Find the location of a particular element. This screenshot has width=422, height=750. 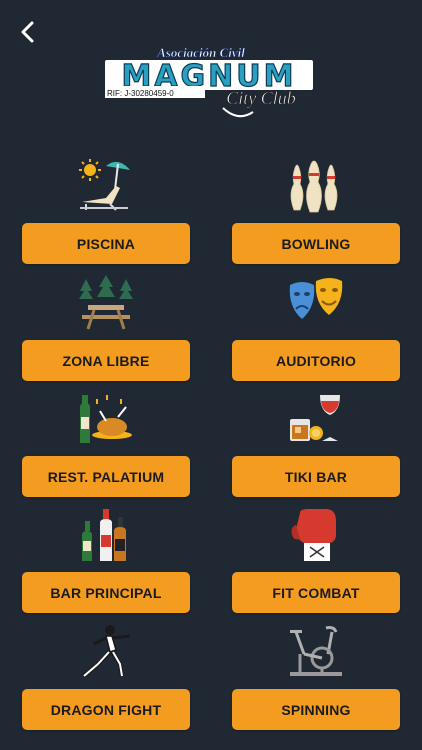

menu-button: BAR PRINCIPAL is located at coordinates (106, 592).